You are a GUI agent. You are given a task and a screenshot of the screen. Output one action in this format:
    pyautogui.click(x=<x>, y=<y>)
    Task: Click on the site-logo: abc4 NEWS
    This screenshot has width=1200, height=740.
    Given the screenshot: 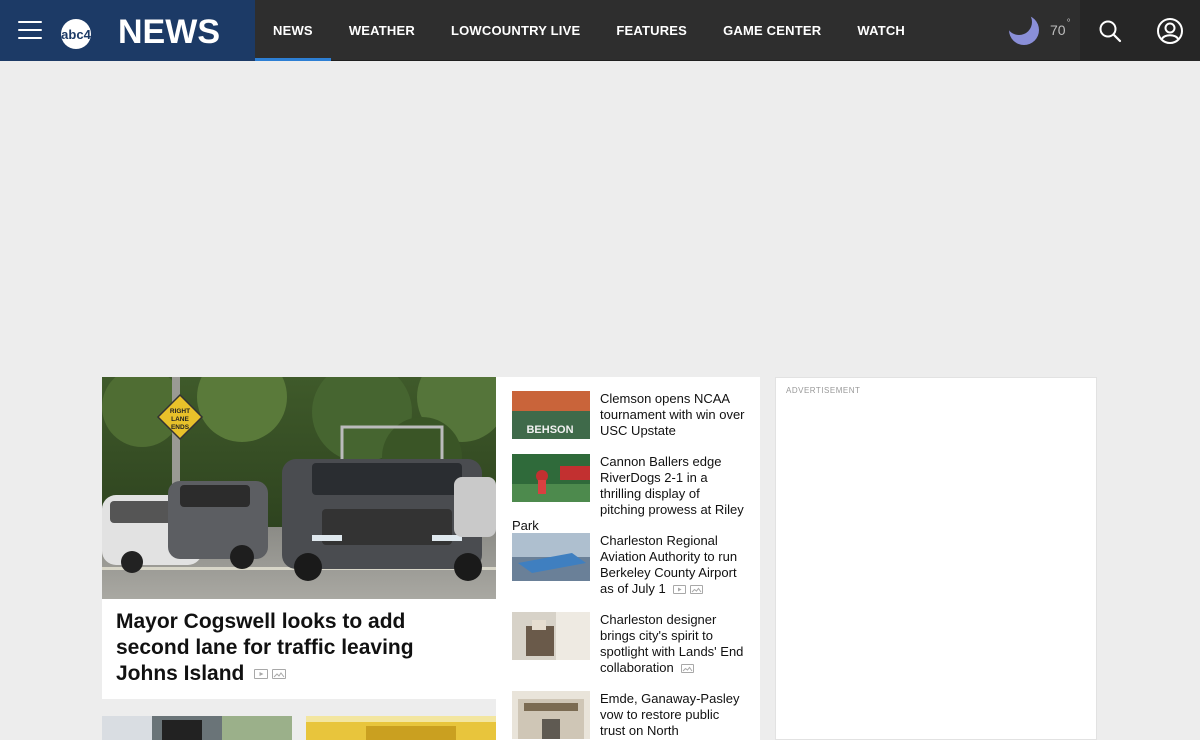 What is the action you would take?
    pyautogui.click(x=143, y=30)
    